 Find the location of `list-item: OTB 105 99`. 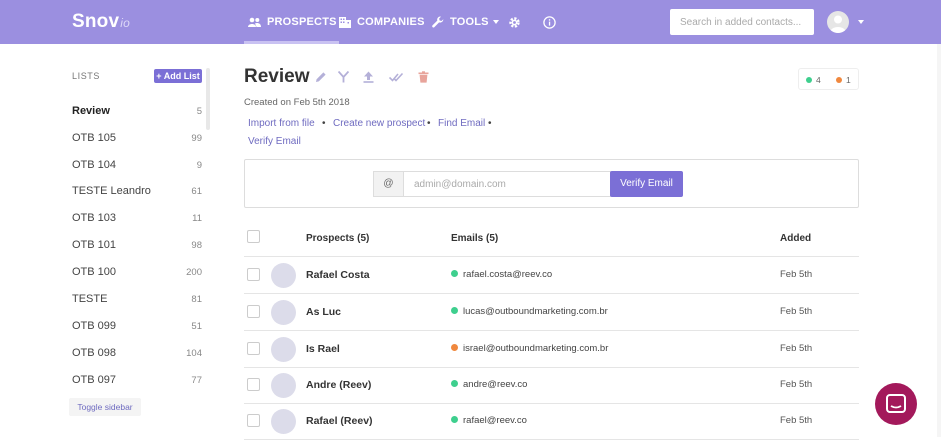

list-item: OTB 105 99 is located at coordinates (137, 138).